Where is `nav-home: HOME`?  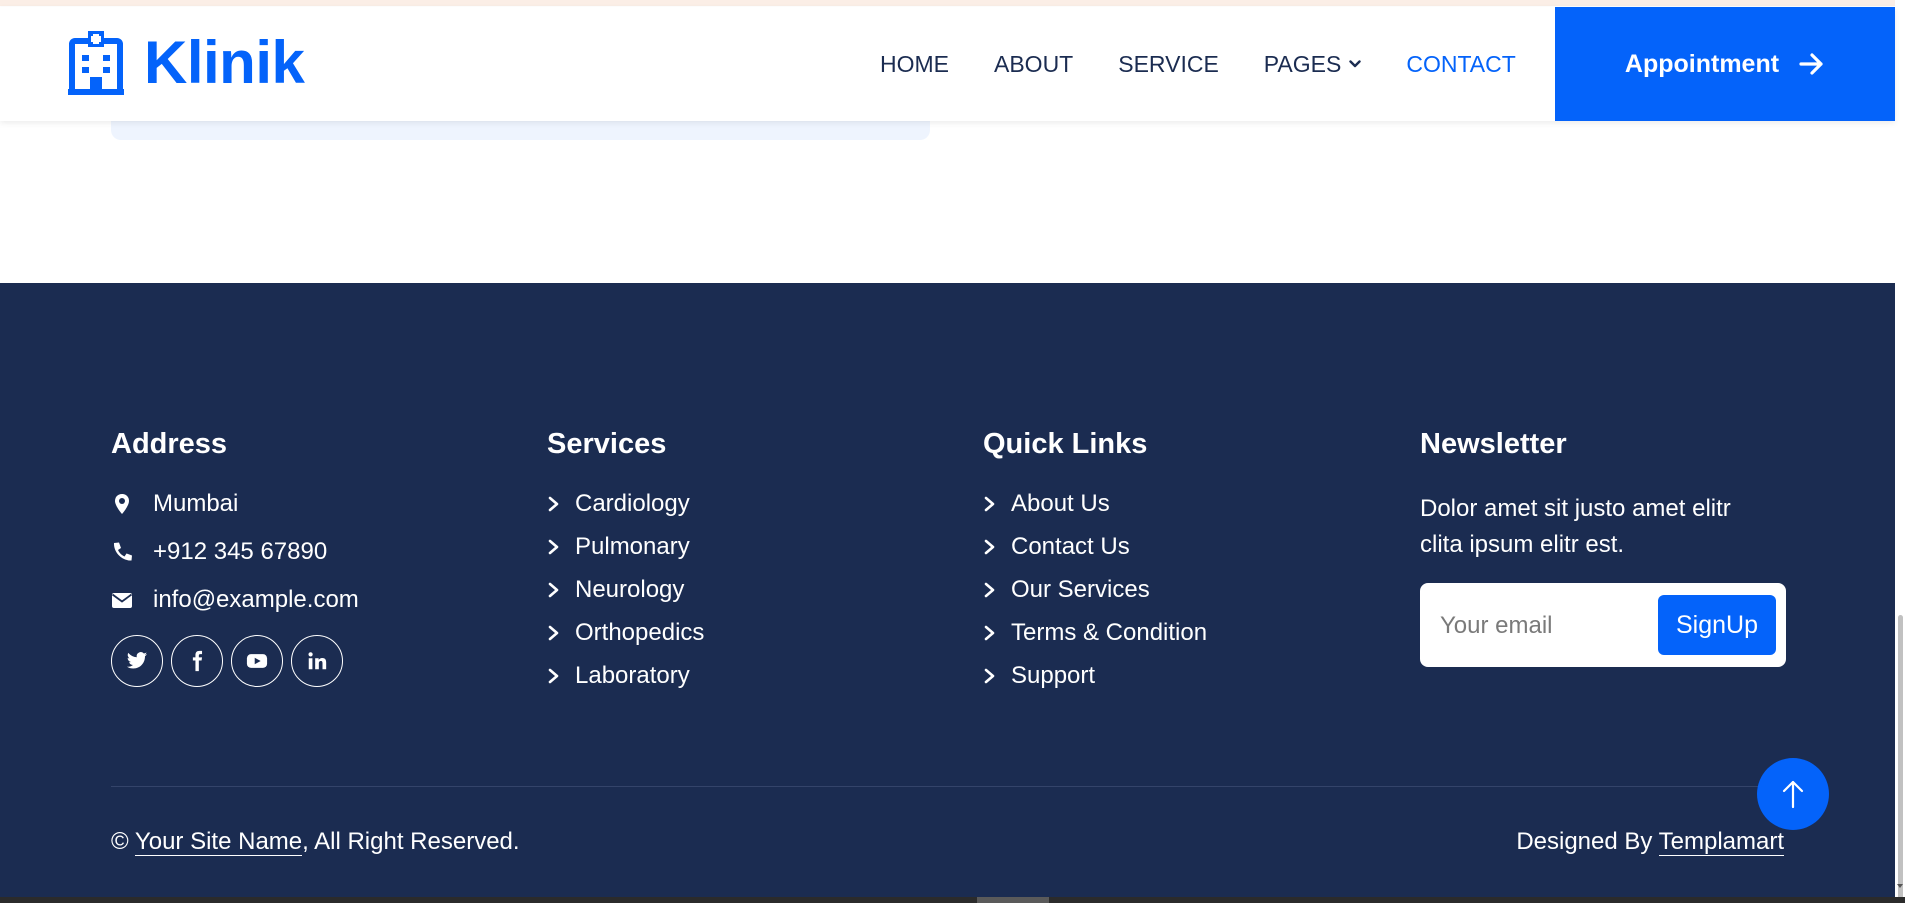 nav-home: HOME is located at coordinates (914, 64).